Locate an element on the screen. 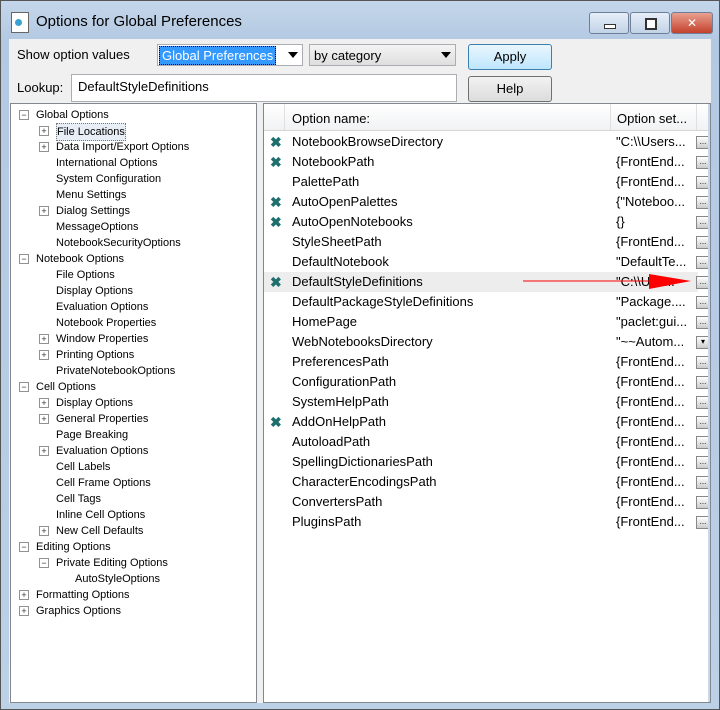  tree-item: Evaluation Options is located at coordinates (133, 307).